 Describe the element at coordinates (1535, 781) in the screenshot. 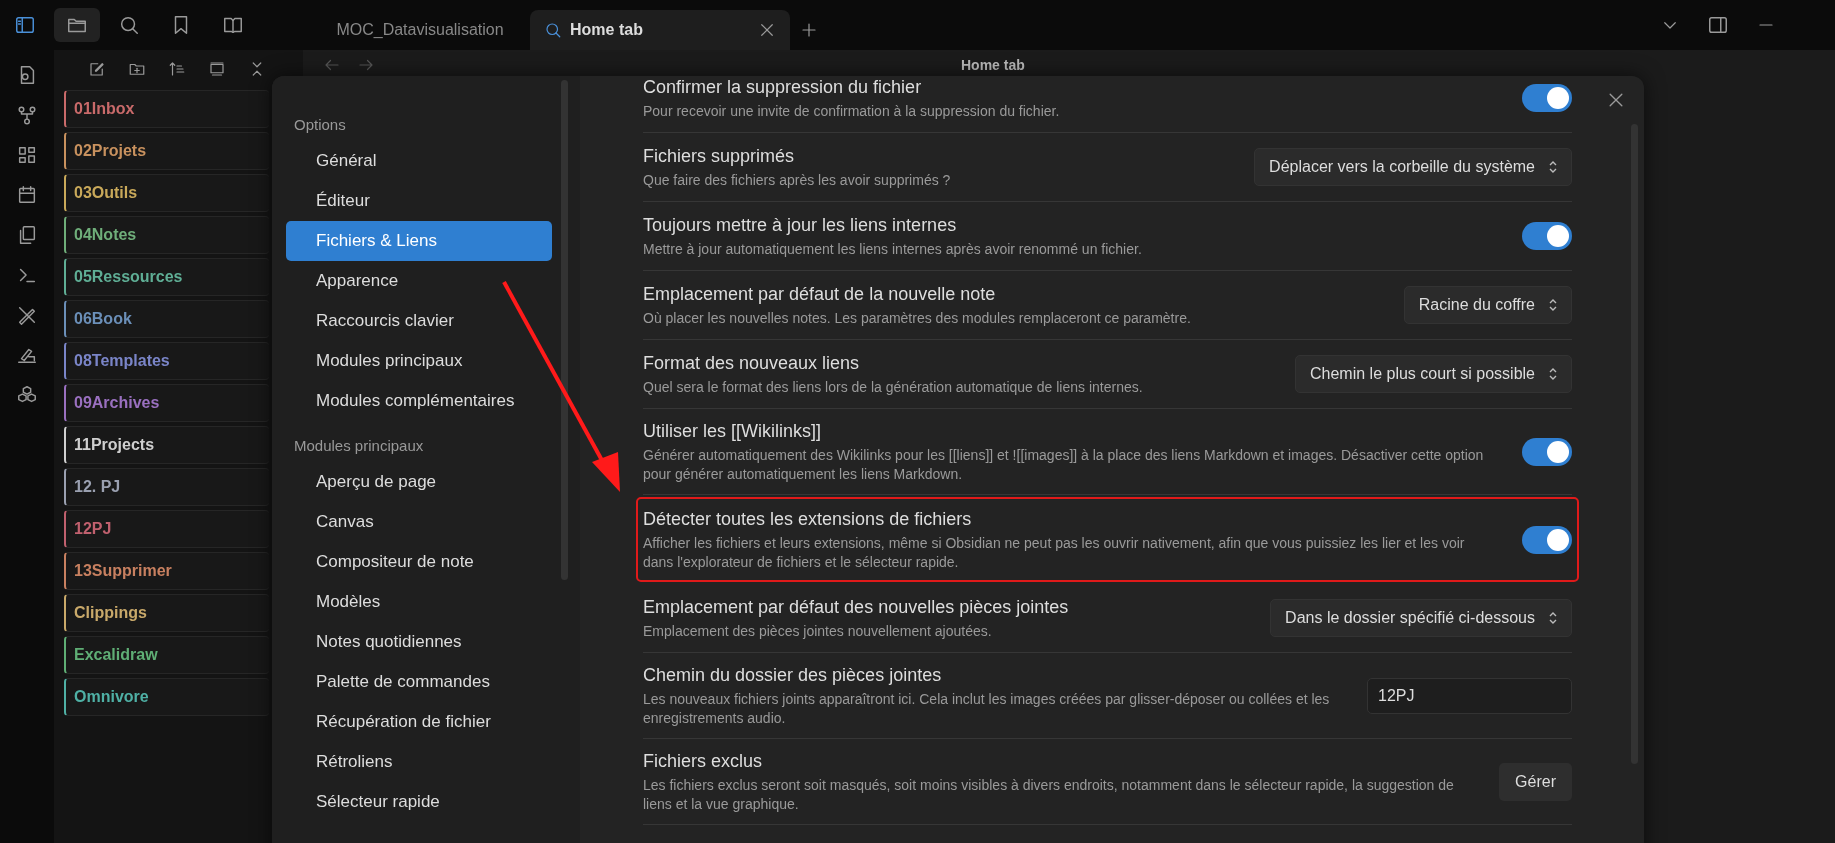

I see `manage-button: Gérer` at that location.